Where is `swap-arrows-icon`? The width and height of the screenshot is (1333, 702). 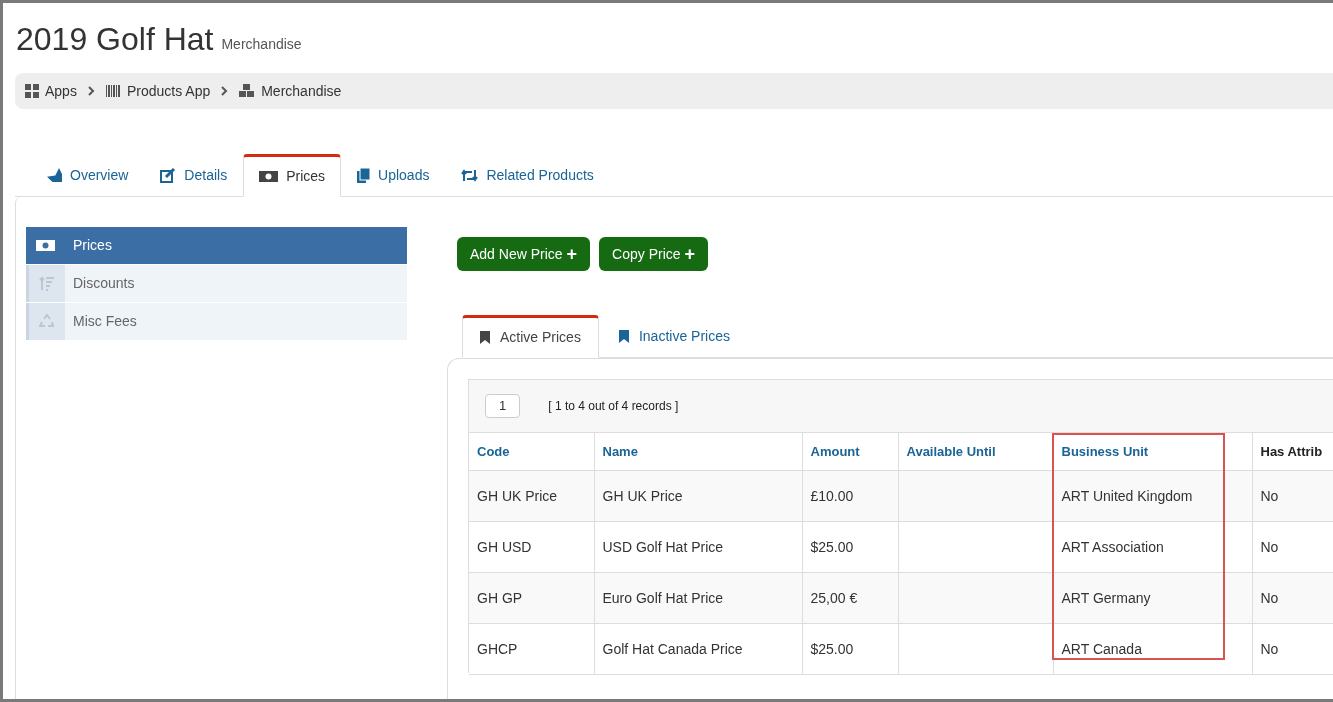
swap-arrows-icon is located at coordinates (470, 175).